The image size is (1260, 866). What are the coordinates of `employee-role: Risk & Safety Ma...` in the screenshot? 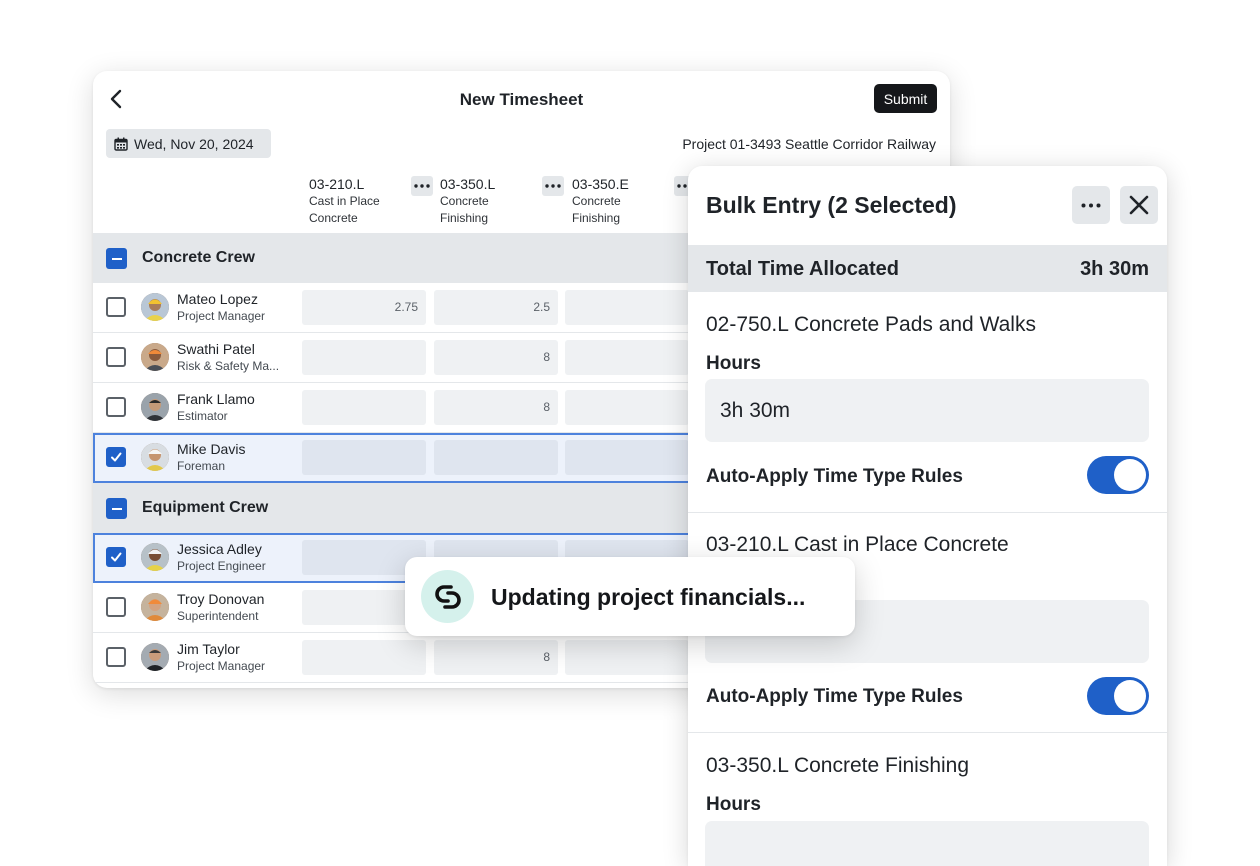 It's located at (228, 366).